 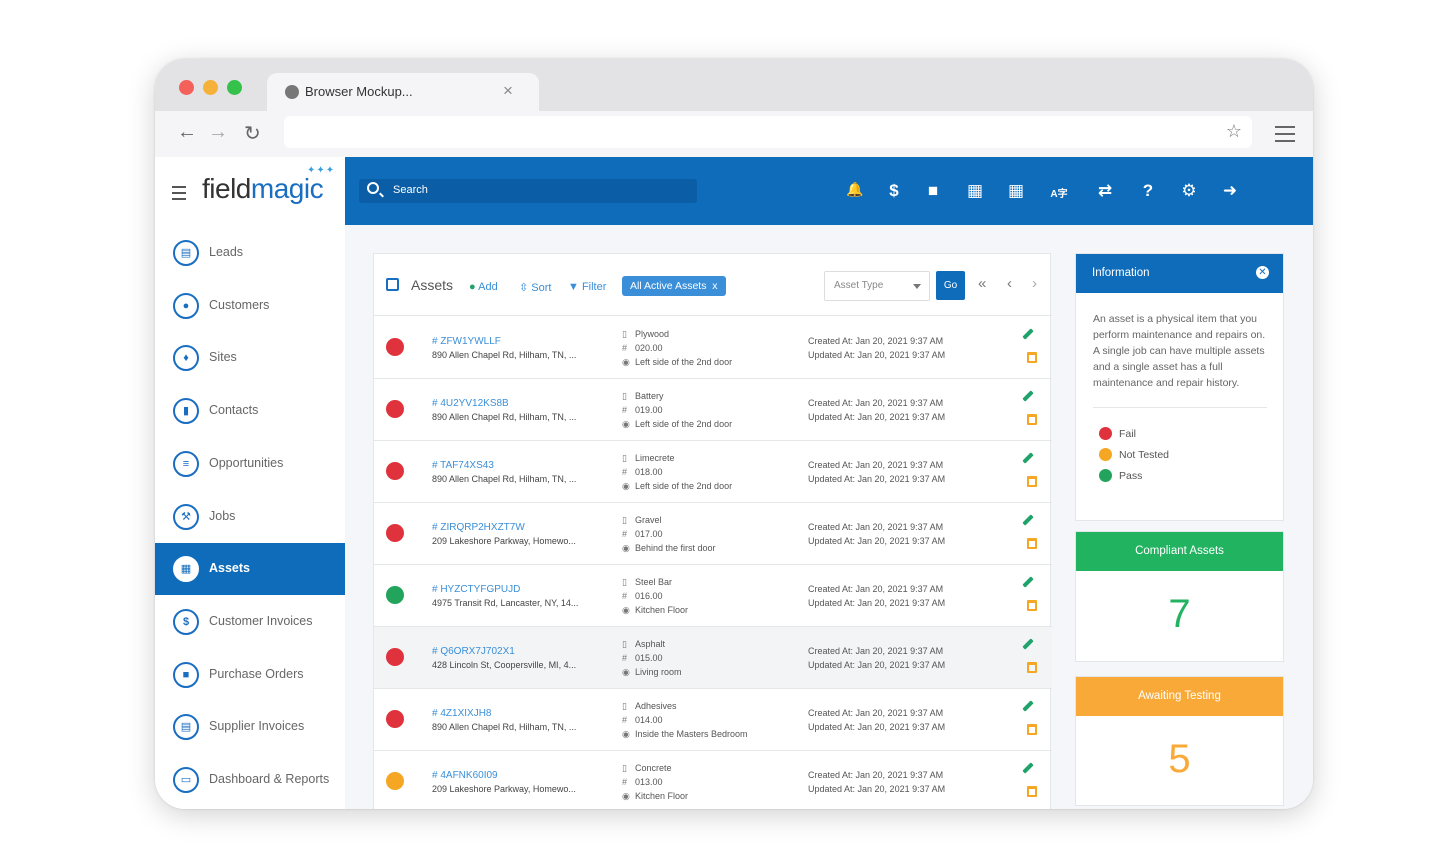 What do you see at coordinates (1009, 283) in the screenshot?
I see `prev-page-icon: ‹` at bounding box center [1009, 283].